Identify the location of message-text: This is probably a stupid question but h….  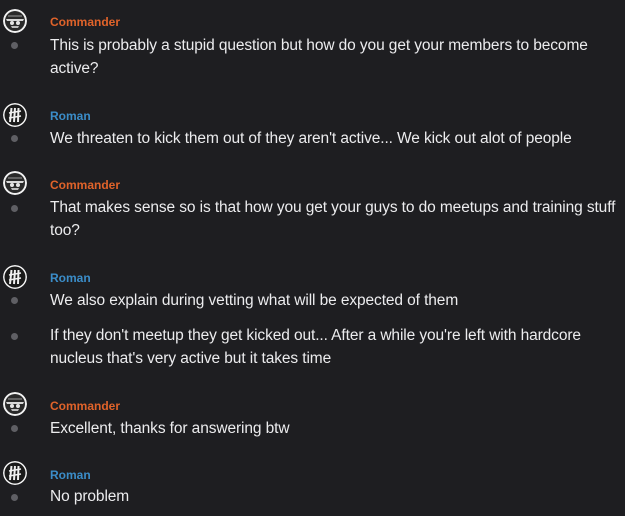
(319, 57).